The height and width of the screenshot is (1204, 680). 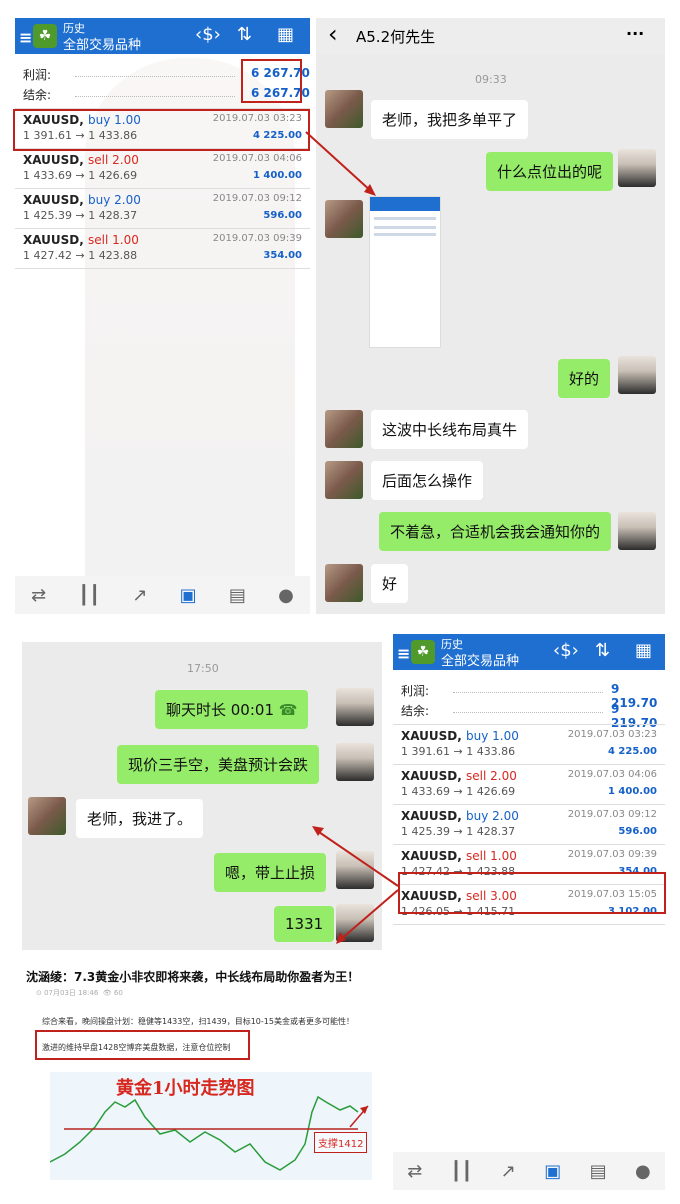 What do you see at coordinates (341, 938) in the screenshot?
I see `arrow-head` at bounding box center [341, 938].